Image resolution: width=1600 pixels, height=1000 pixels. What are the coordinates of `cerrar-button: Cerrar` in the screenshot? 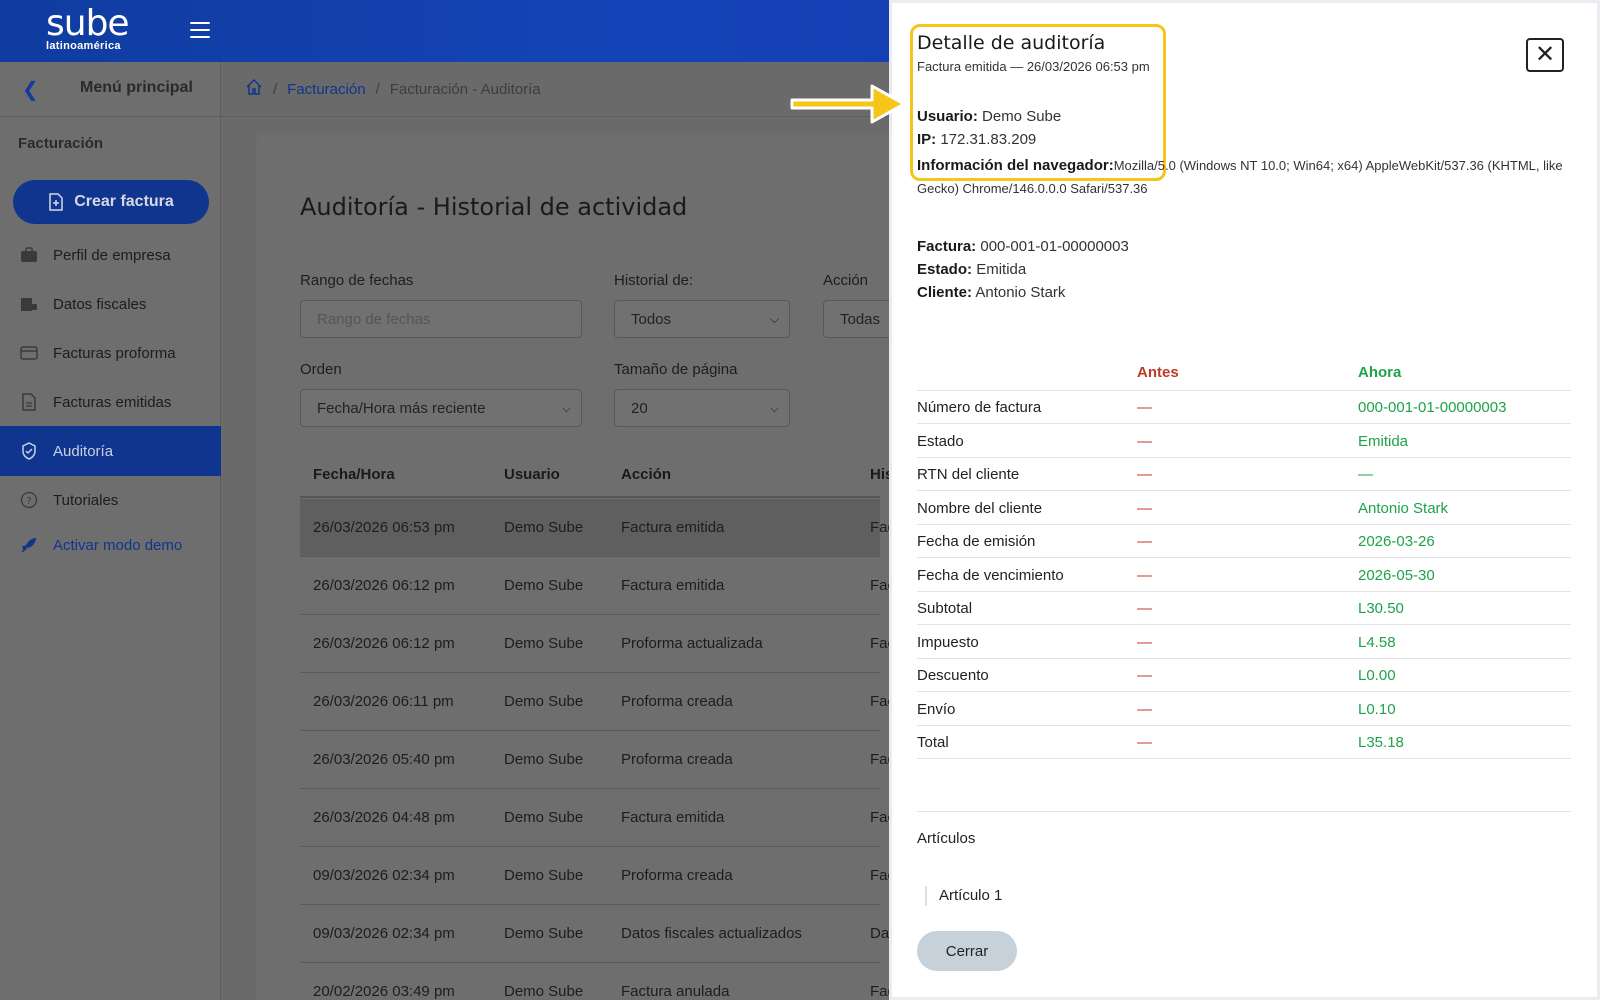 It's located at (967, 951).